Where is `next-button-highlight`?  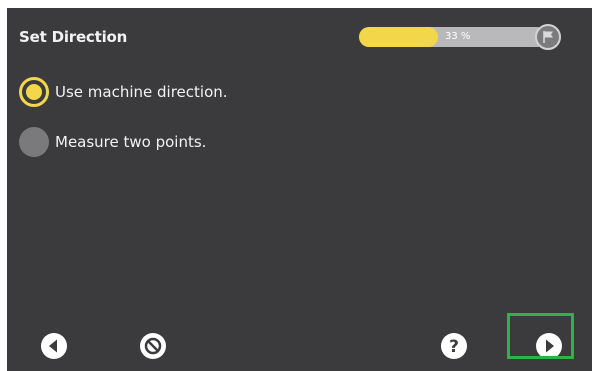 next-button-highlight is located at coordinates (540, 336).